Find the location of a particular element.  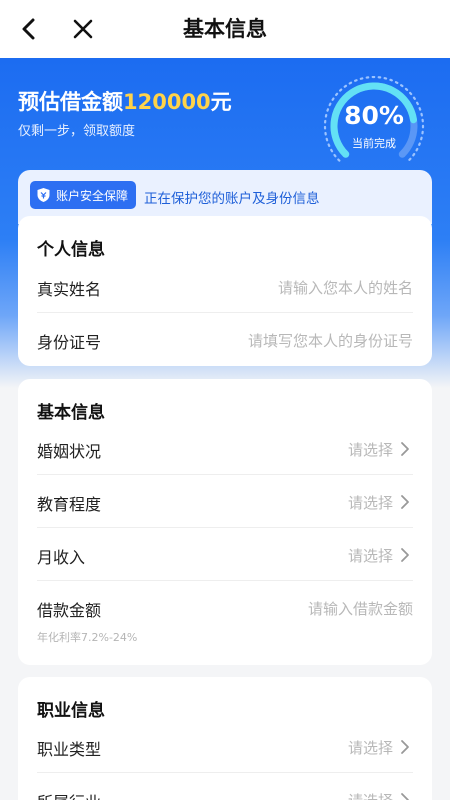

monthly-income-field: 月收入 请选择 is located at coordinates (225, 554).